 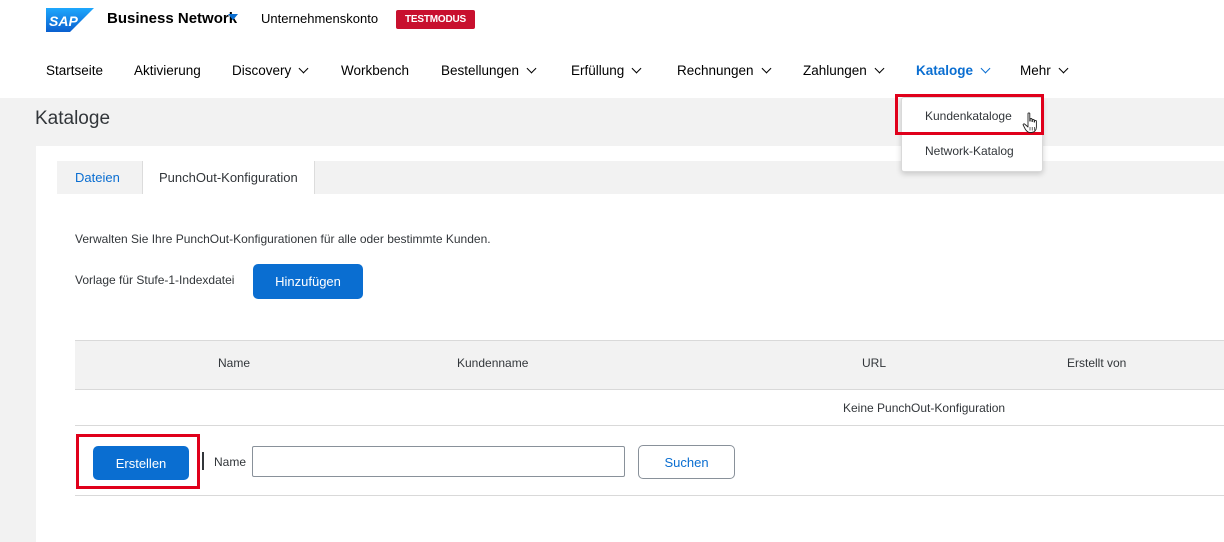 I want to click on highlight-box-create-button, so click(x=138, y=461).